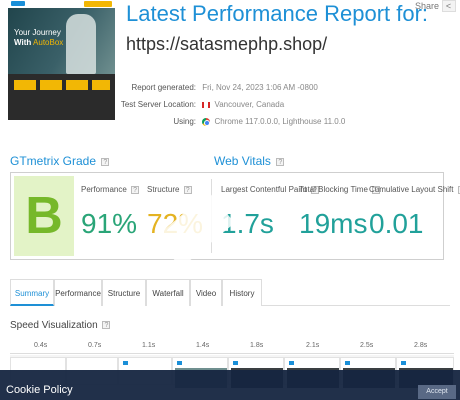  What do you see at coordinates (78, 292) in the screenshot?
I see `tab-performance: Performance` at bounding box center [78, 292].